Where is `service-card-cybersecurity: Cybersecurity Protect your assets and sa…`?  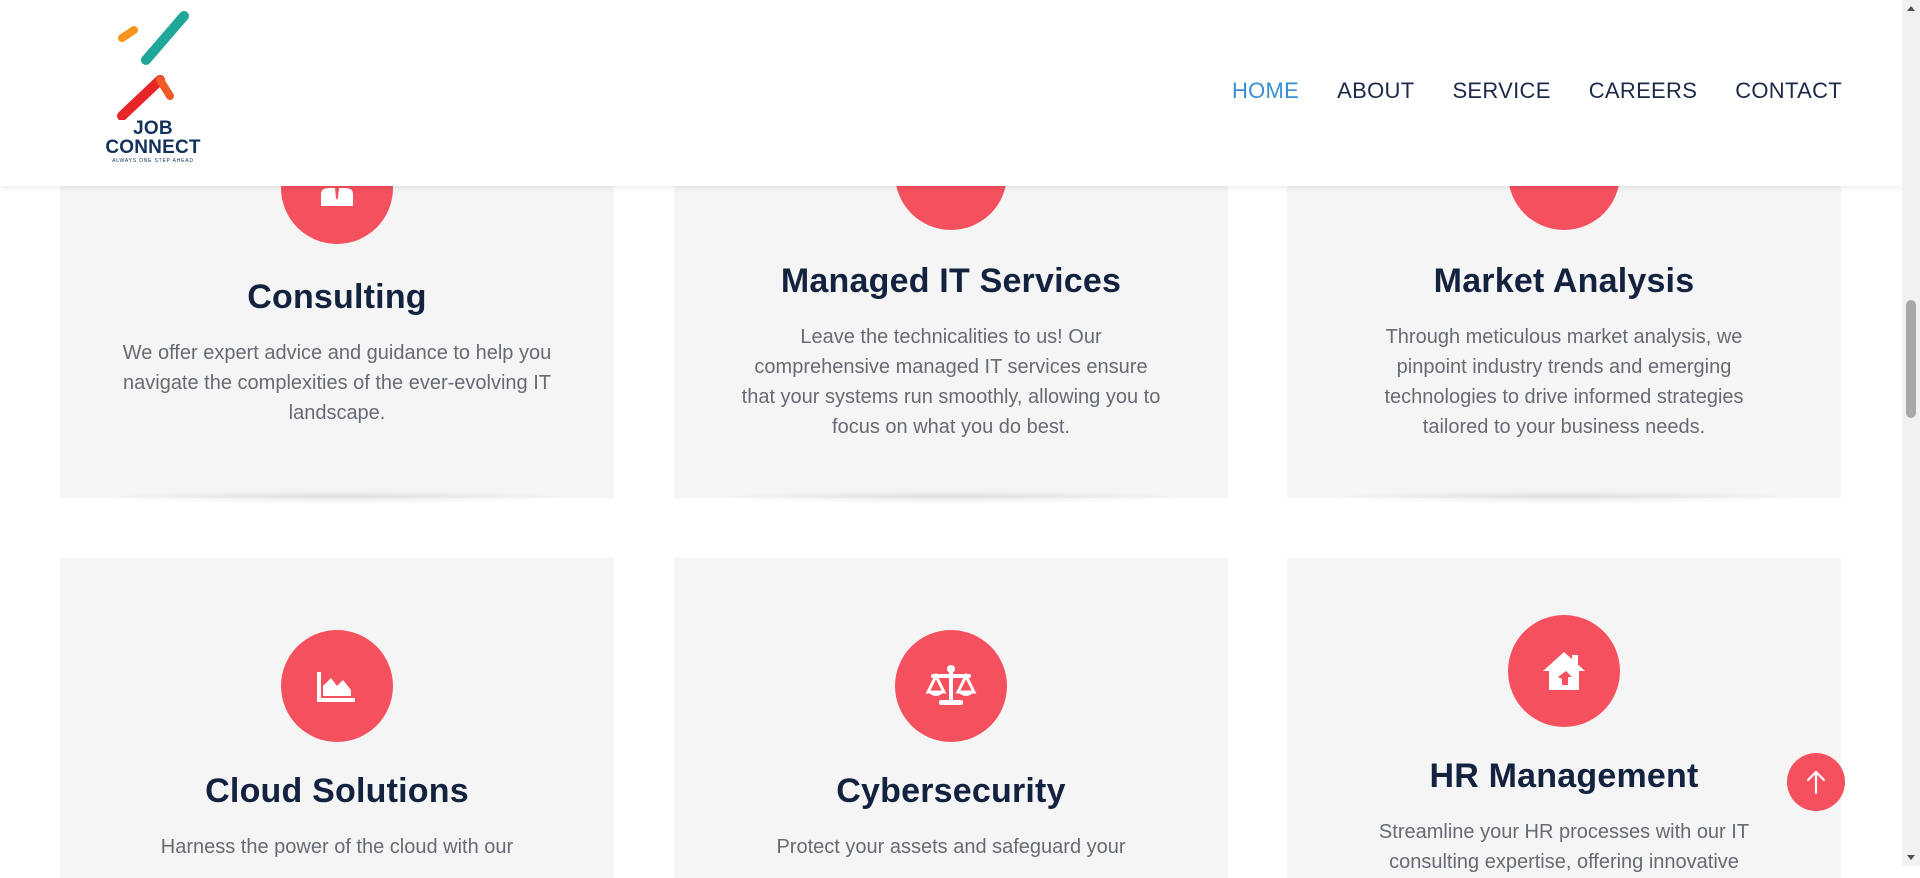 service-card-cybersecurity: Cybersecurity Protect your assets and sa… is located at coordinates (951, 718).